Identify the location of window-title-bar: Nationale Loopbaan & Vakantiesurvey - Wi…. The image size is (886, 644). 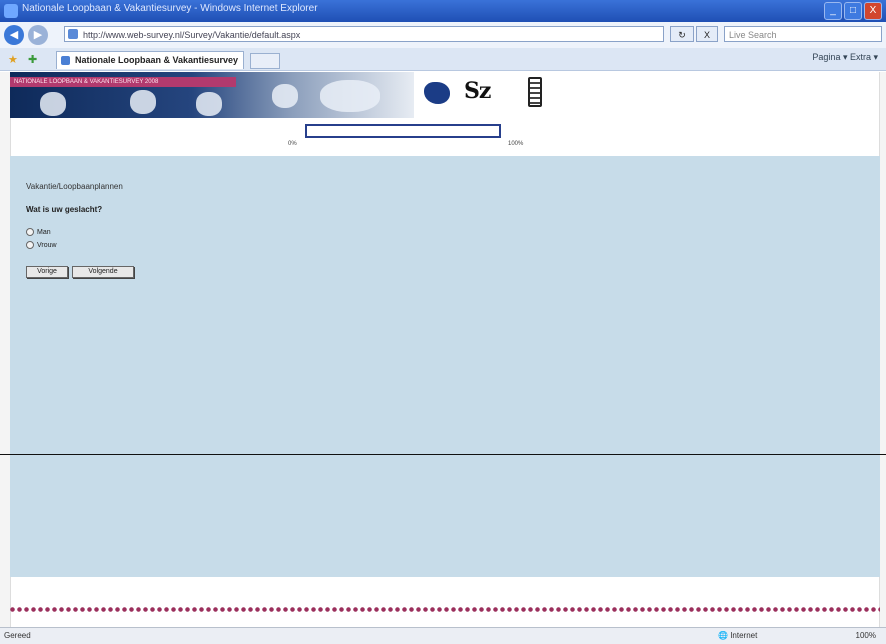
(443, 11).